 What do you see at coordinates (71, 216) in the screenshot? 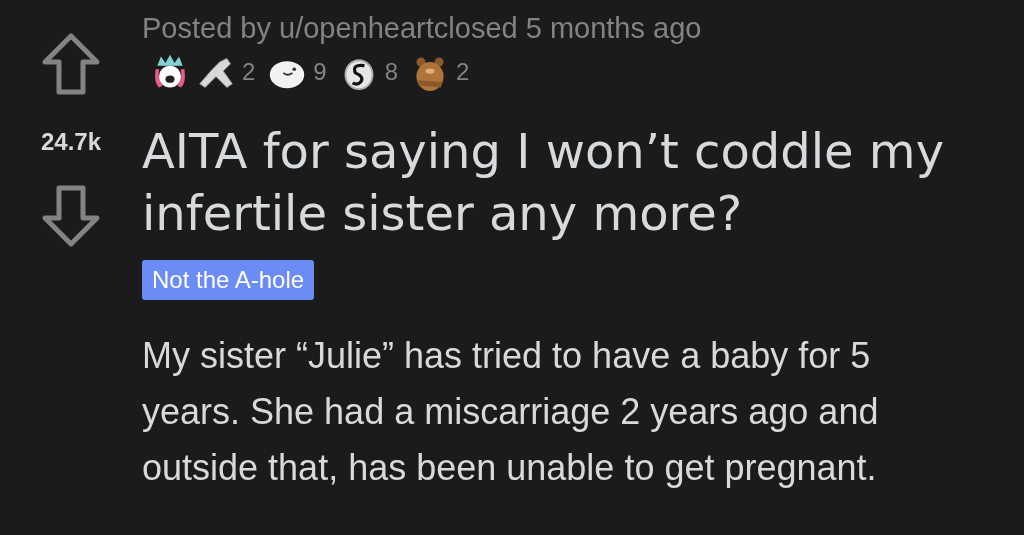
I see `downvote-icon` at bounding box center [71, 216].